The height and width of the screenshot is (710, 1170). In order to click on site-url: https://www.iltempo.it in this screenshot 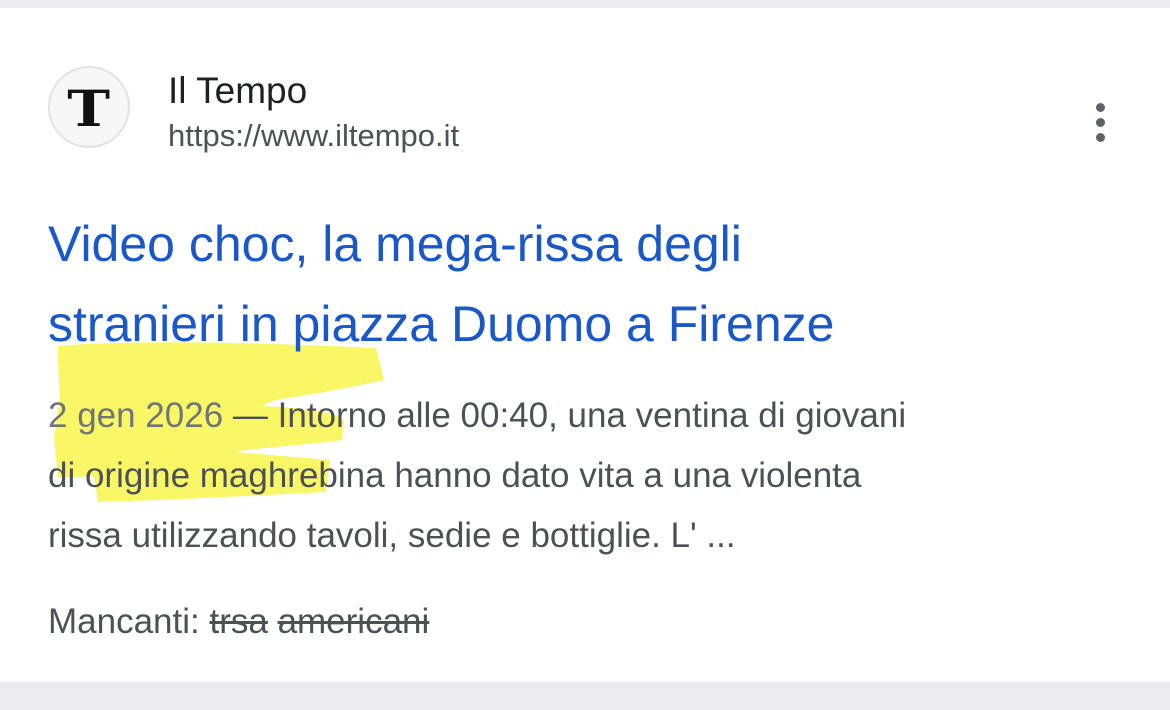, I will do `click(313, 136)`.